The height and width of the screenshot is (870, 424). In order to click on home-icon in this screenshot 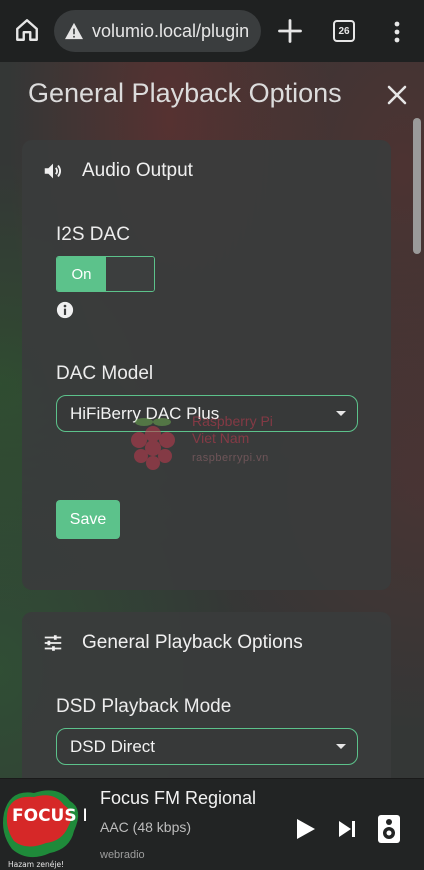, I will do `click(27, 30)`.